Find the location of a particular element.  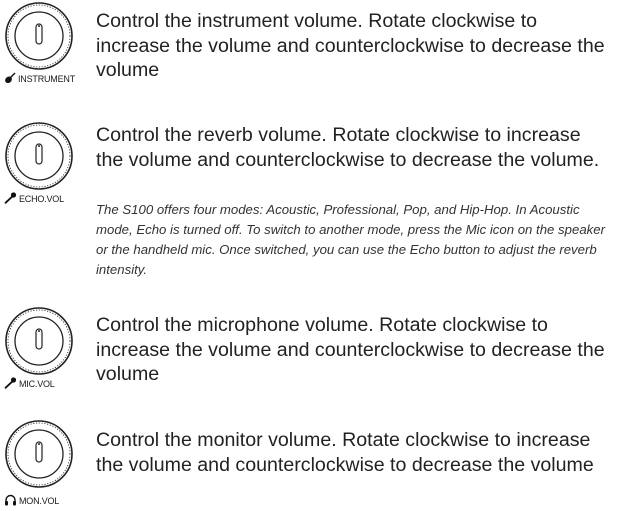

headphones-icon is located at coordinates (10, 501).